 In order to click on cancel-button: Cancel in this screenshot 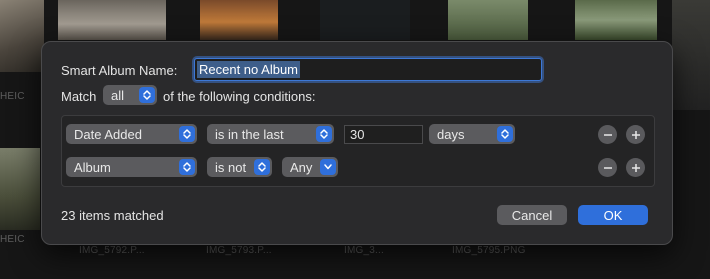, I will do `click(532, 215)`.